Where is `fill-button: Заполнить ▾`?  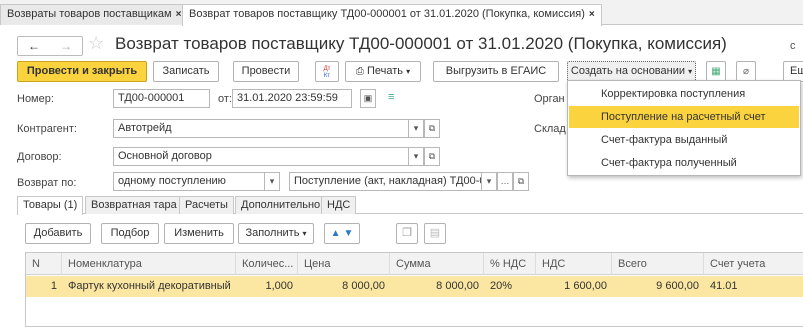
fill-button: Заполнить ▾ is located at coordinates (276, 233).